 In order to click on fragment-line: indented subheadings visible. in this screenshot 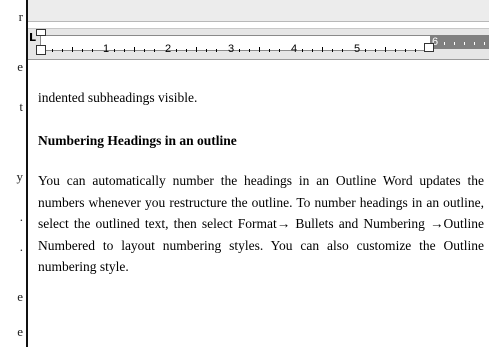, I will do `click(118, 97)`.